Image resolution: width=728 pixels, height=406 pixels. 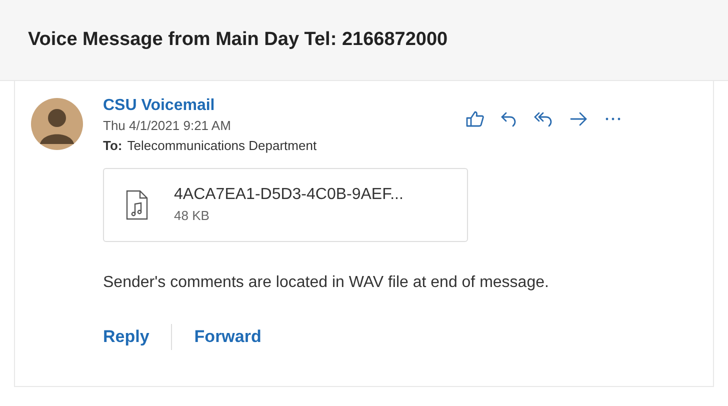 What do you see at coordinates (137, 205) in the screenshot?
I see `audio-file-icon` at bounding box center [137, 205].